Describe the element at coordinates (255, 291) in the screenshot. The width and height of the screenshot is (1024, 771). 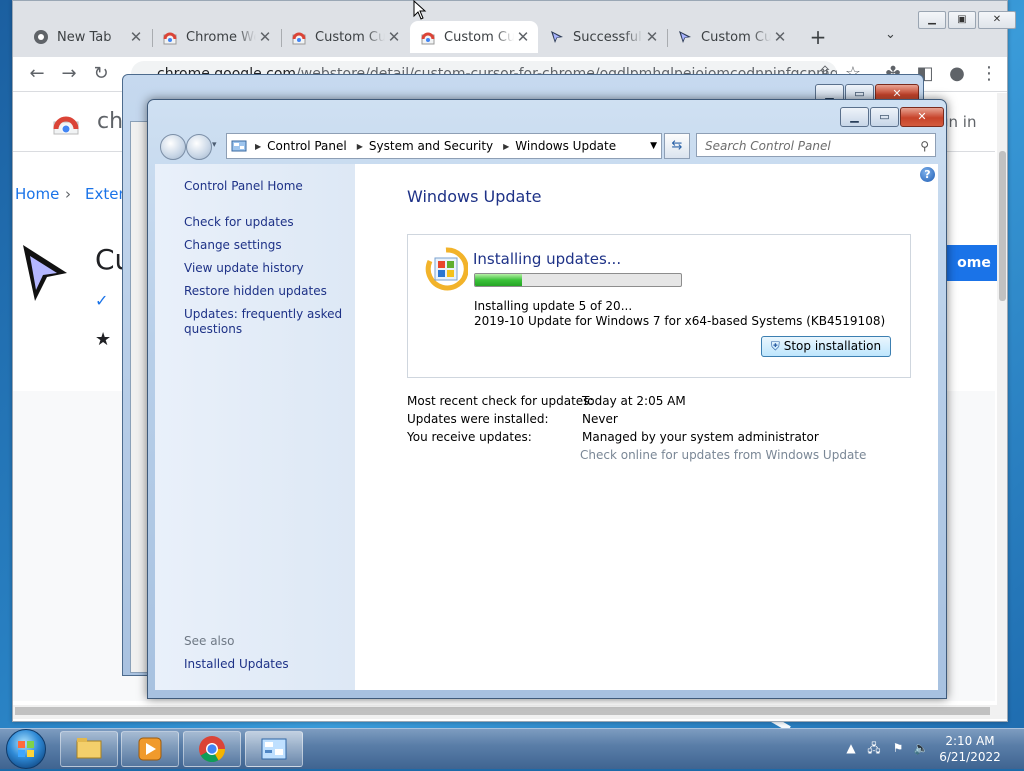
I see `restore-hidden-updates-link: Restore hidden updates` at that location.